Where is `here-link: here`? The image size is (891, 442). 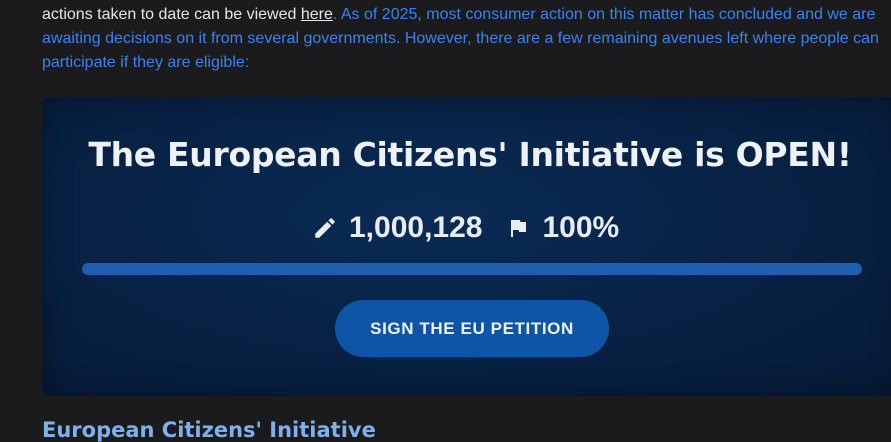
here-link: here is located at coordinates (317, 14).